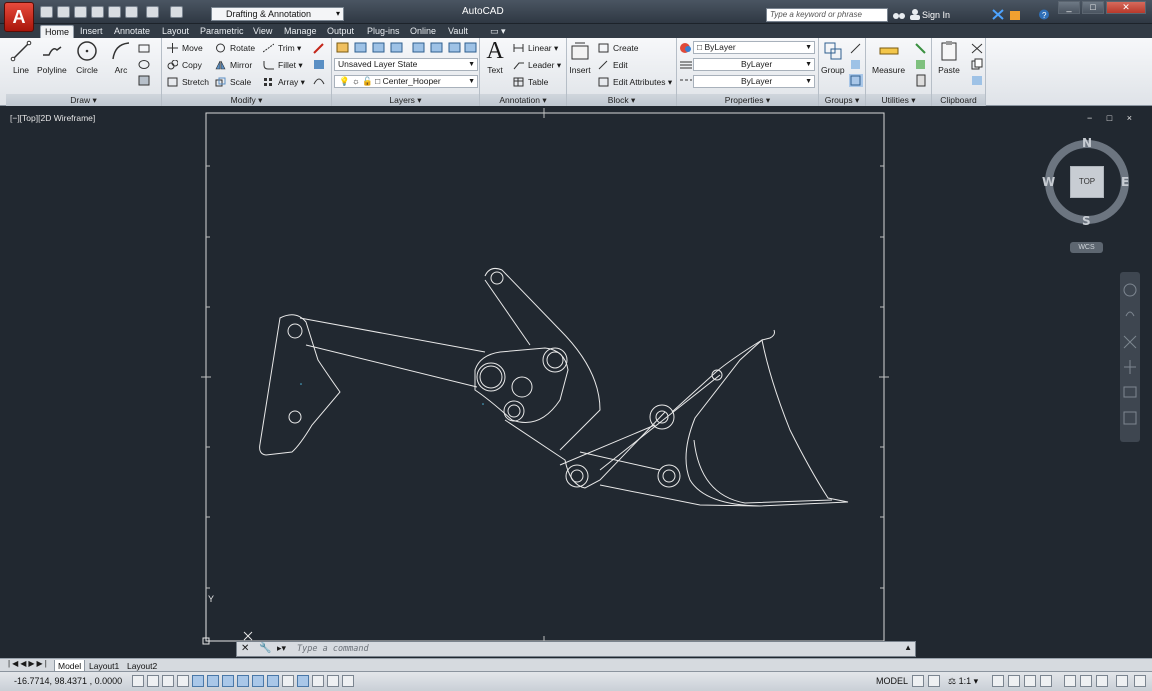 The image size is (1152, 691). What do you see at coordinates (423, 31) in the screenshot?
I see `tab-online: Online` at bounding box center [423, 31].